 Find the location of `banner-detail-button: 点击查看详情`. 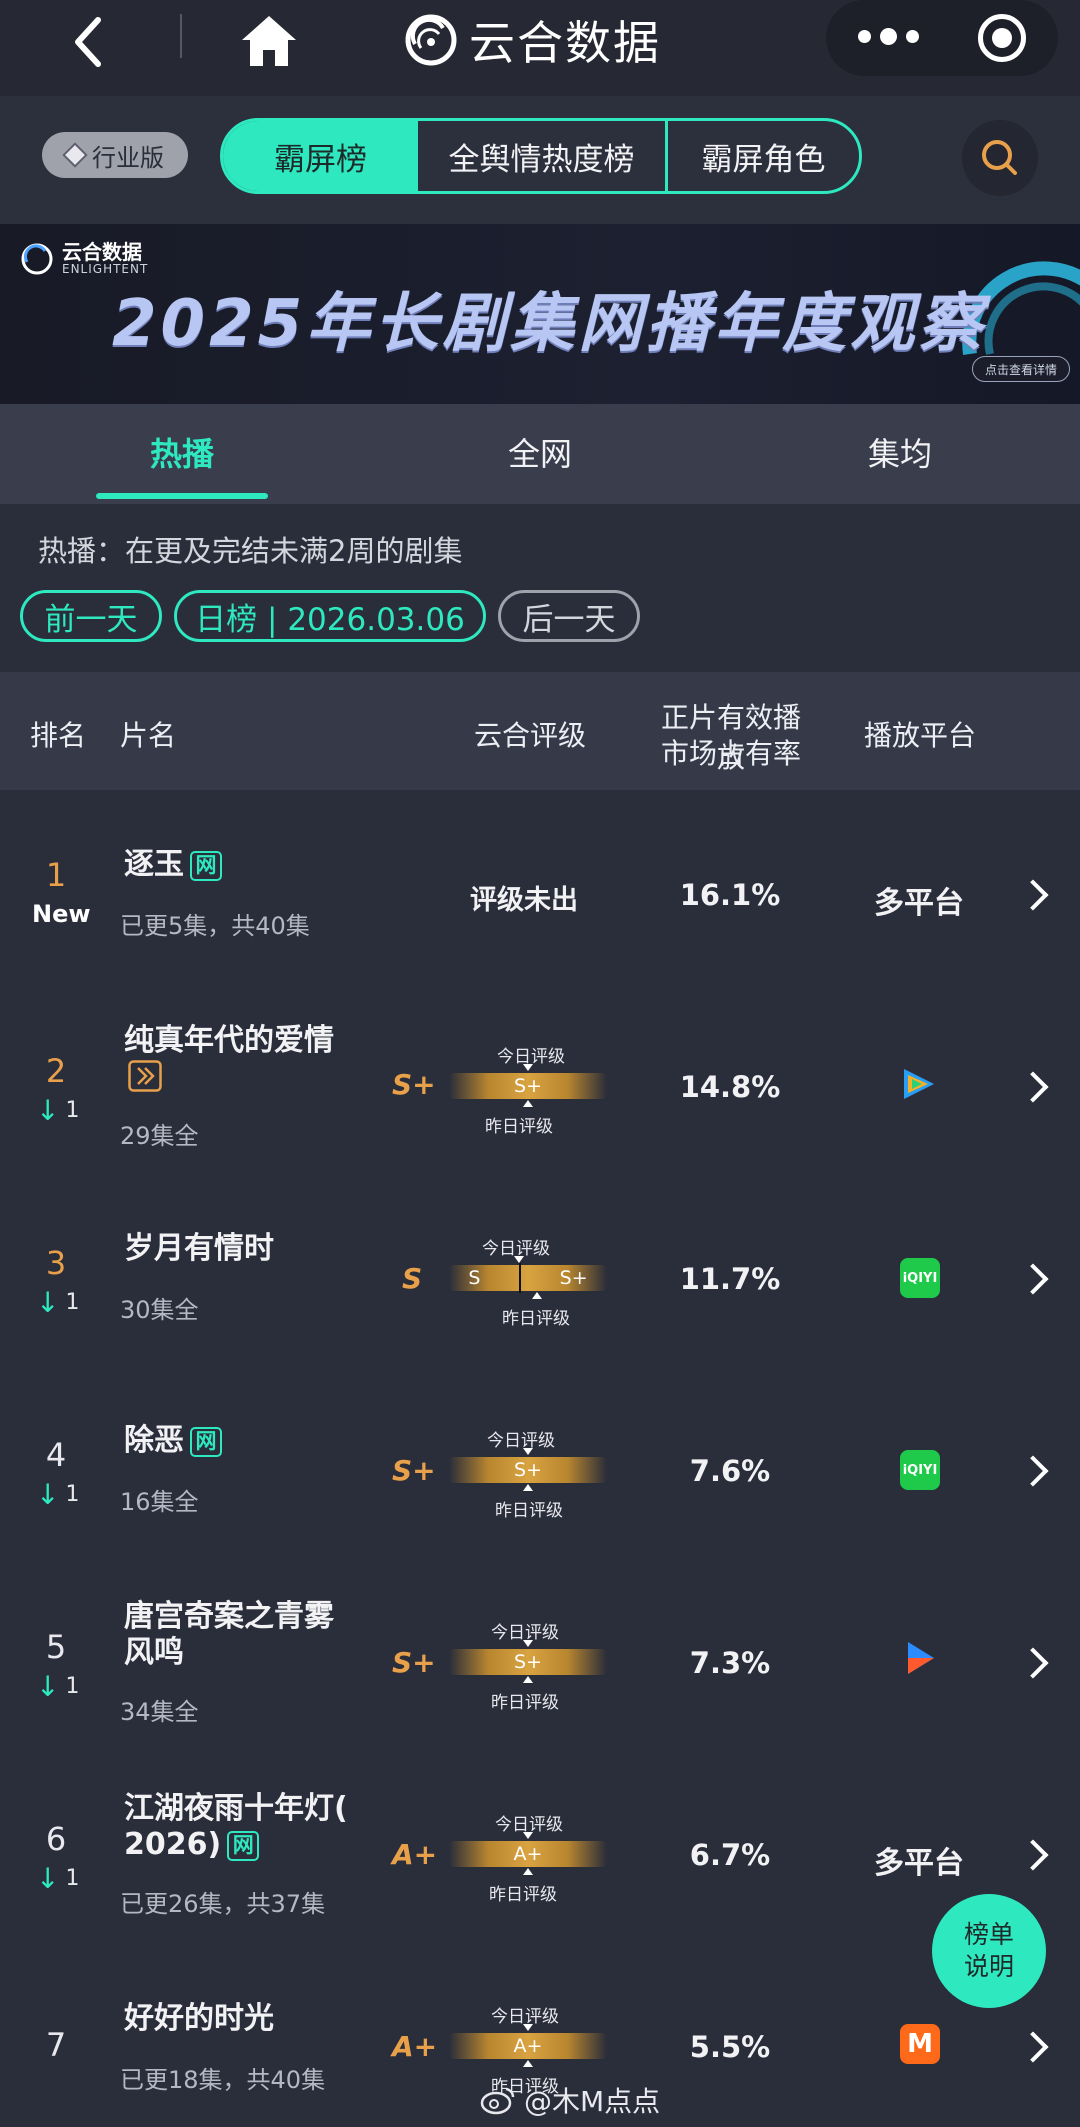

banner-detail-button: 点击查看详情 is located at coordinates (1021, 369).